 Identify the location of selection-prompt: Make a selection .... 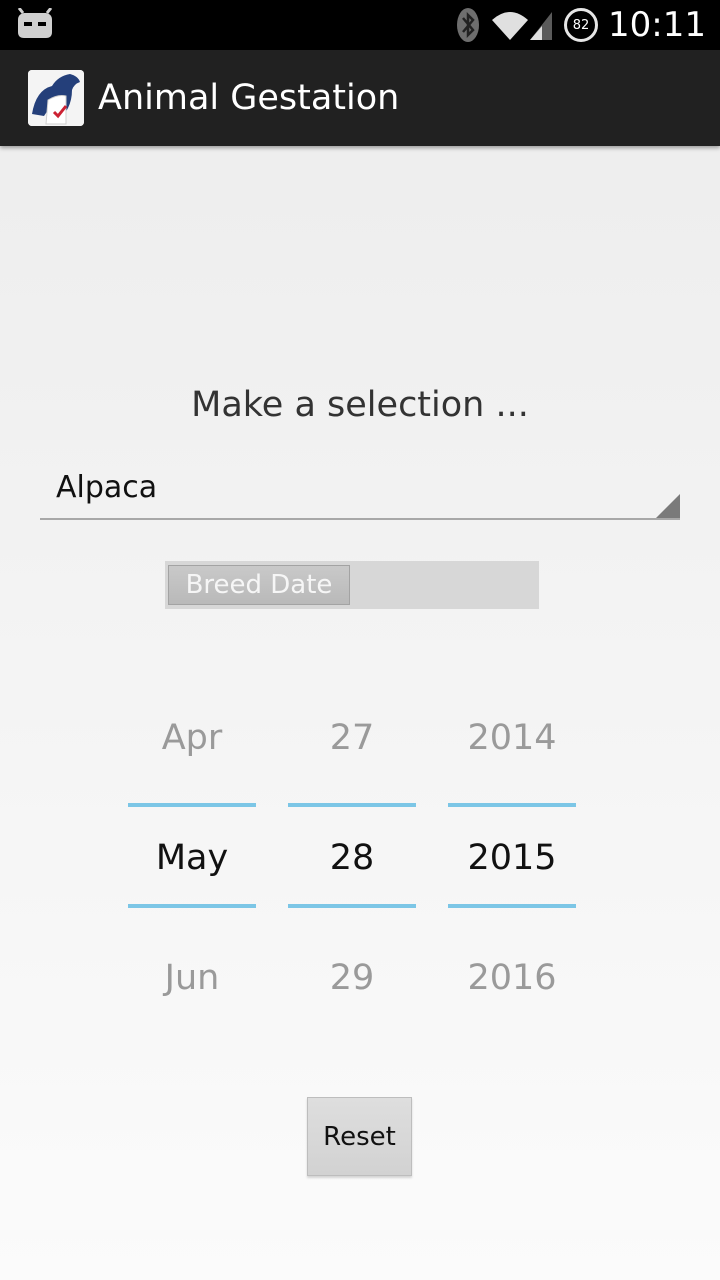
(360, 405).